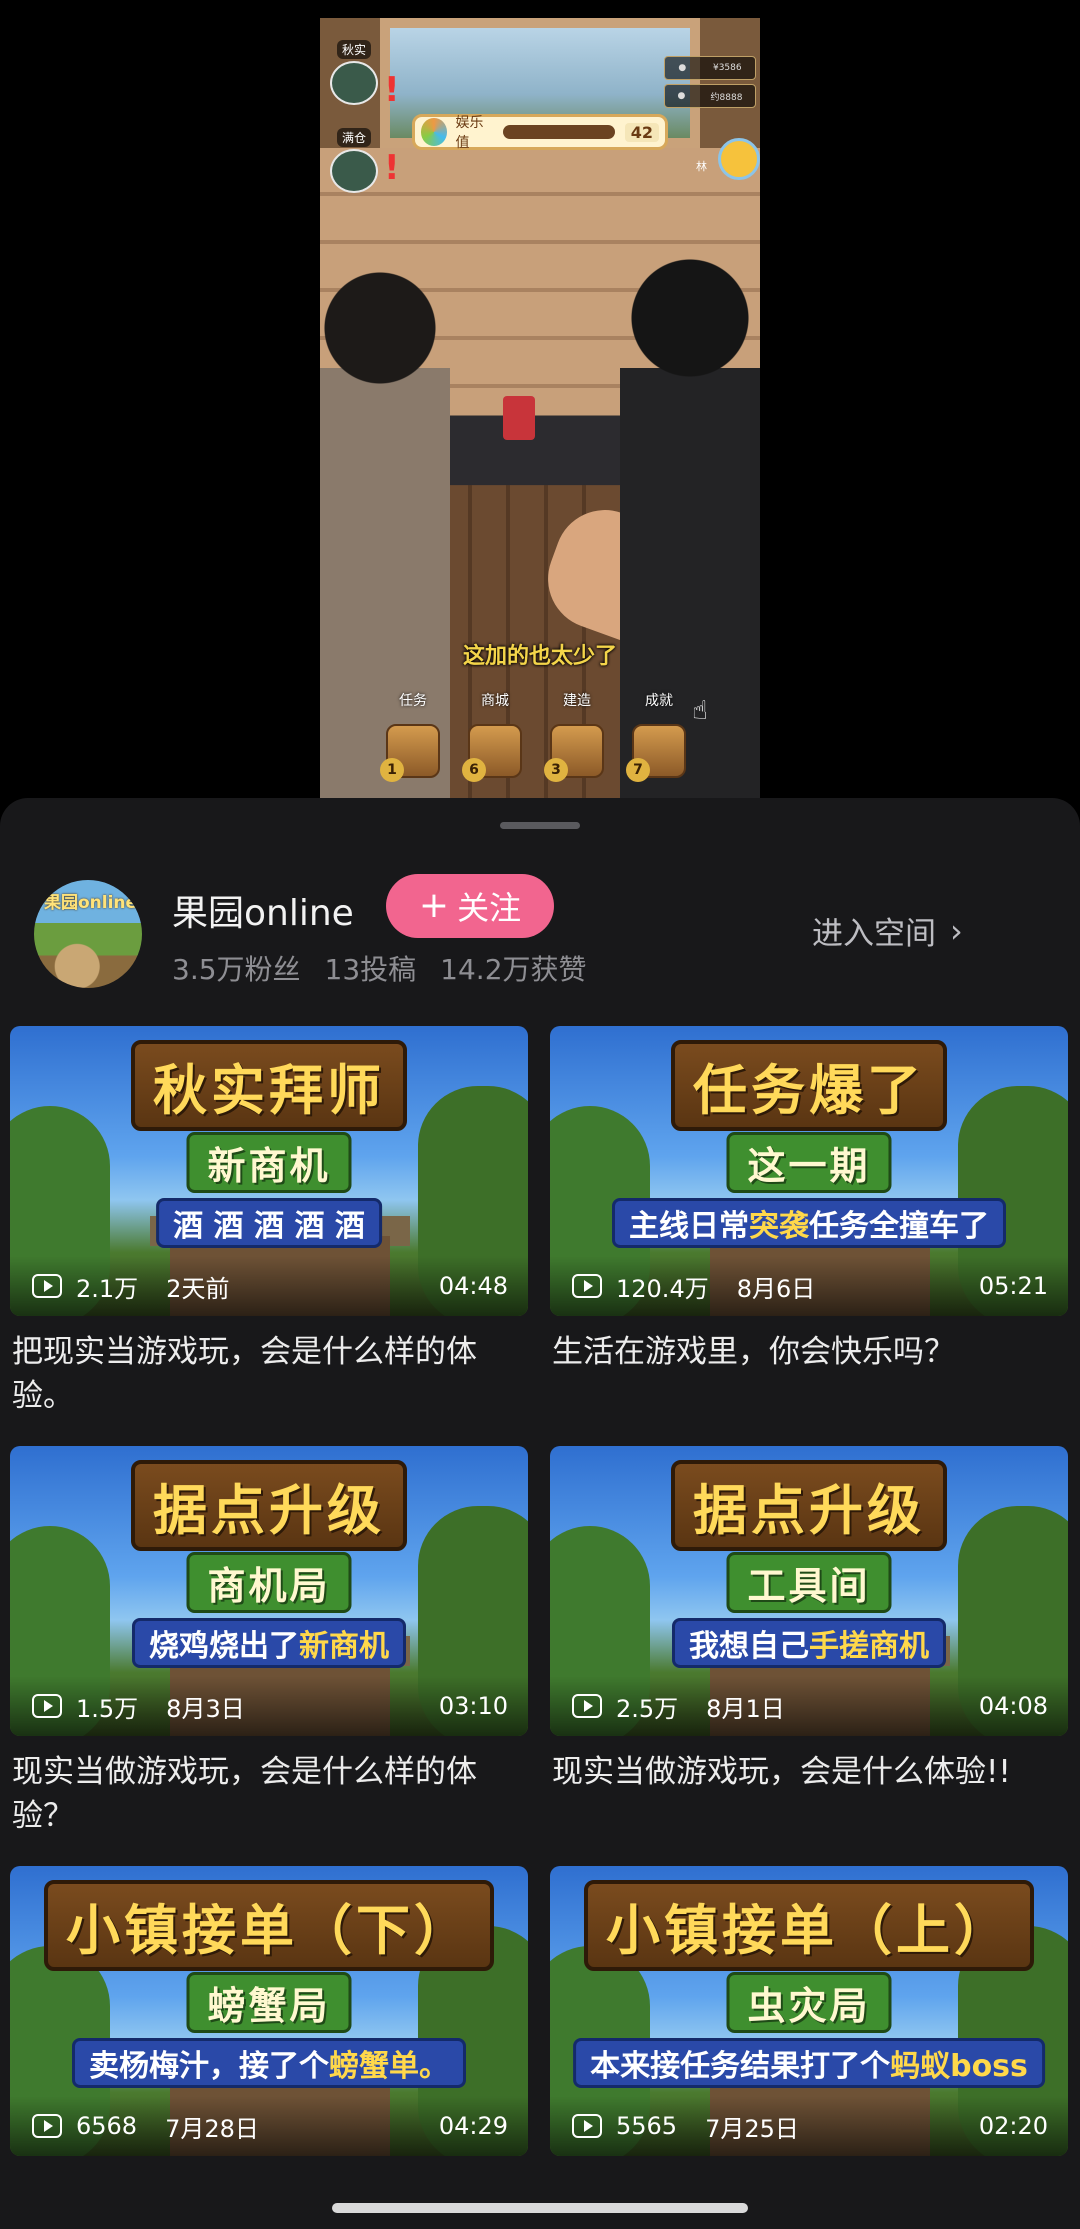  I want to click on posts-count: 13投稿, so click(370, 969).